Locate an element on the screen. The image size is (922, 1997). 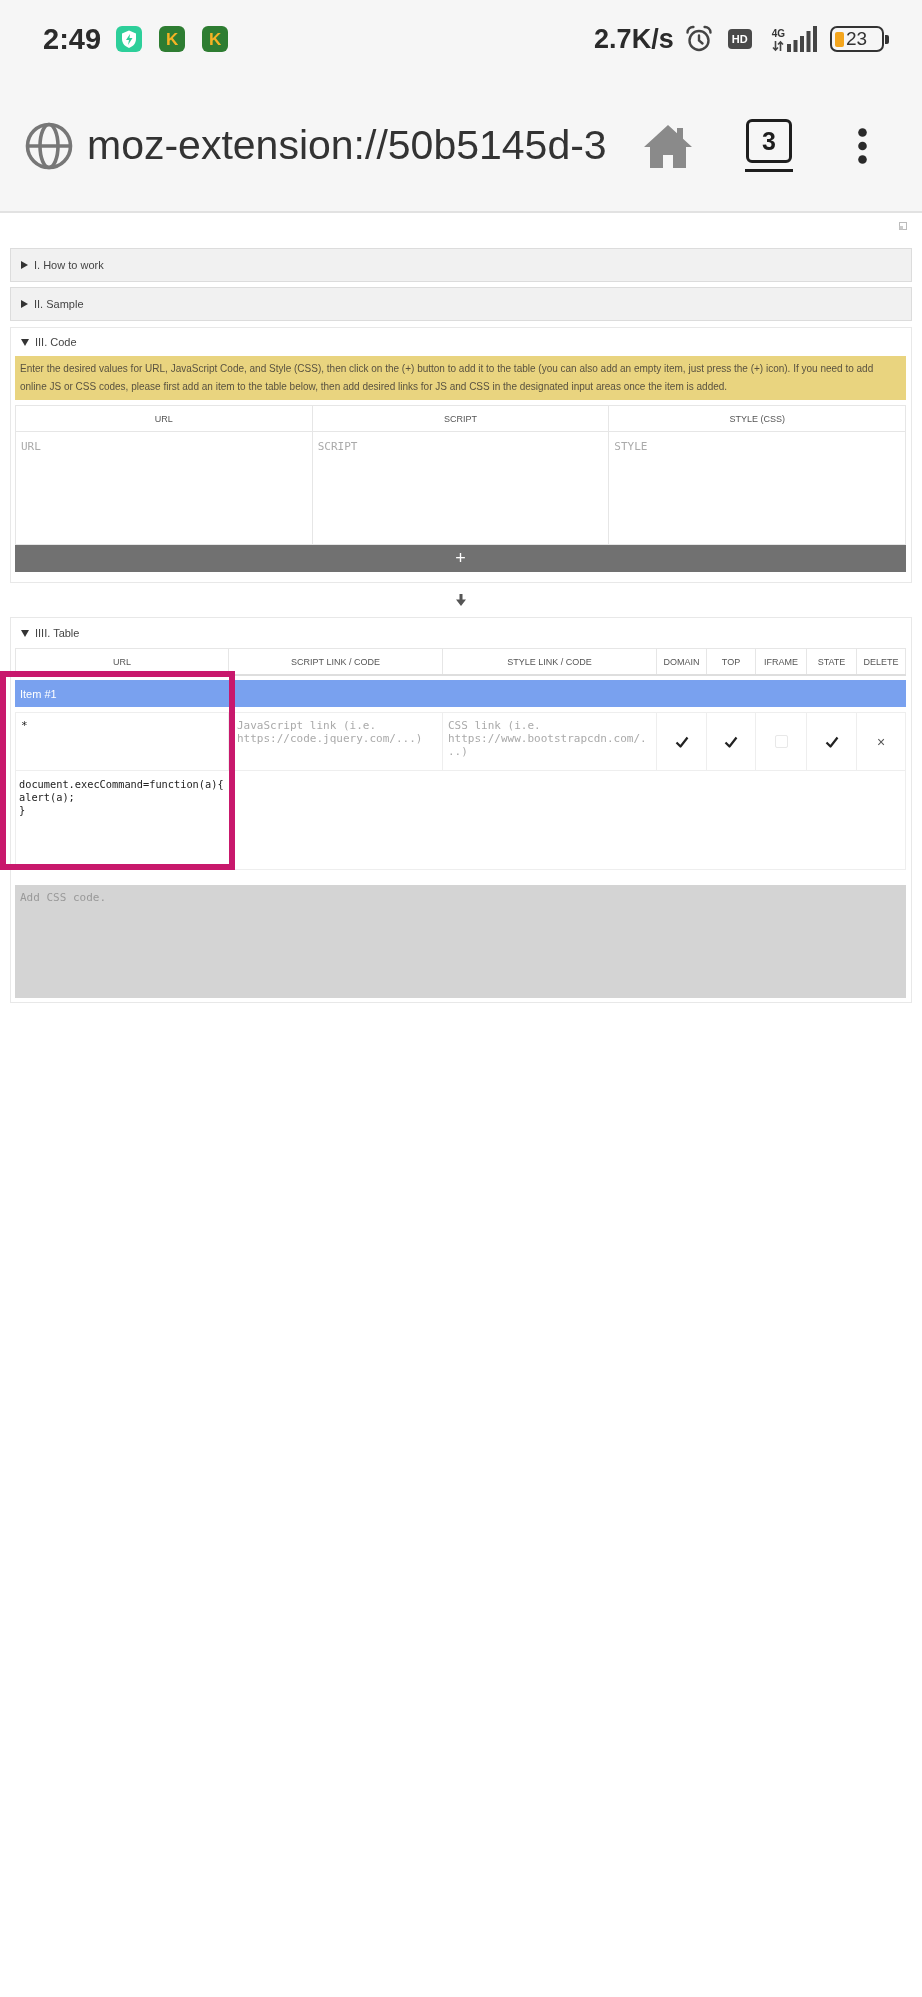
shield-icon is located at coordinates (129, 39).